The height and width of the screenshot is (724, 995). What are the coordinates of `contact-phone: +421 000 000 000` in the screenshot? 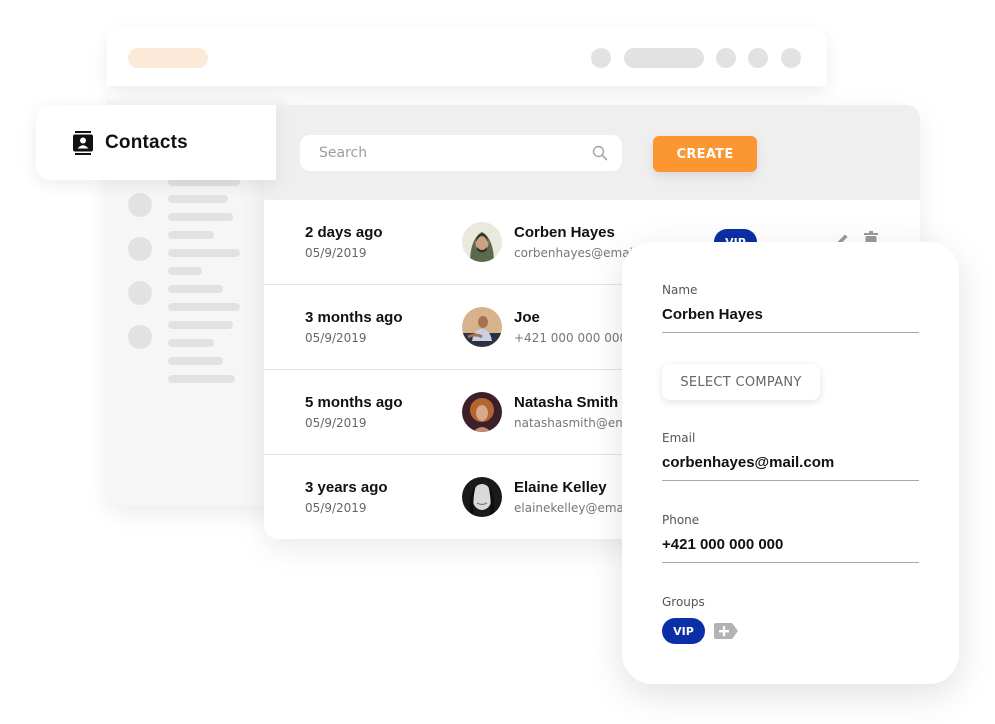 It's located at (571, 338).